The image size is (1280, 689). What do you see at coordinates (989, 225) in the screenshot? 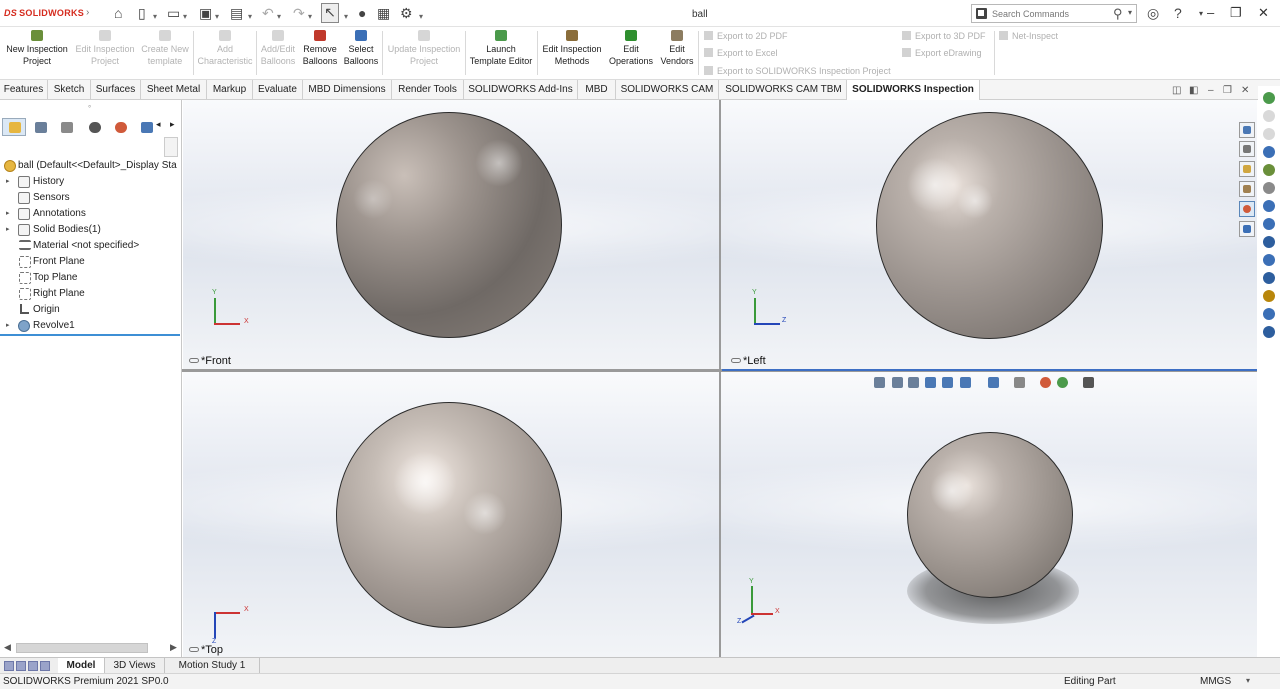
I see `ball-model-left` at bounding box center [989, 225].